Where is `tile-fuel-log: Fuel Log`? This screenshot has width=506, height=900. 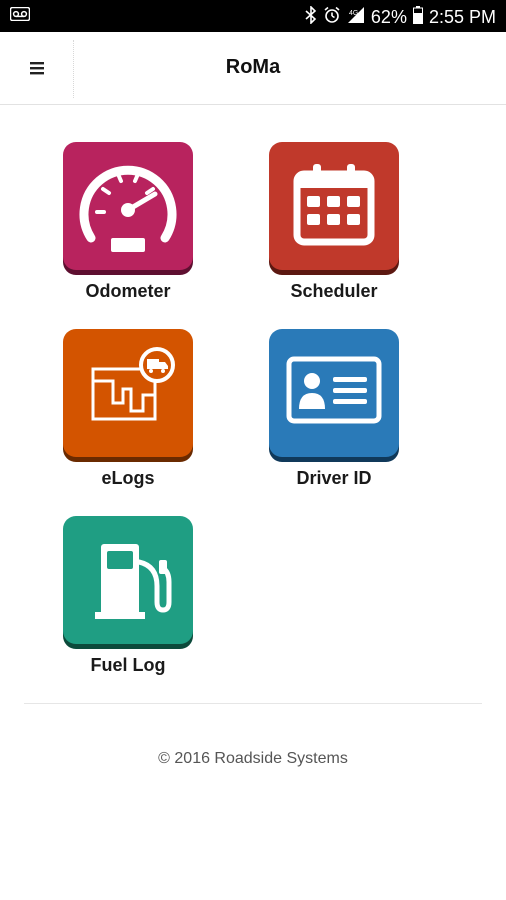 tile-fuel-log: Fuel Log is located at coordinates (128, 596).